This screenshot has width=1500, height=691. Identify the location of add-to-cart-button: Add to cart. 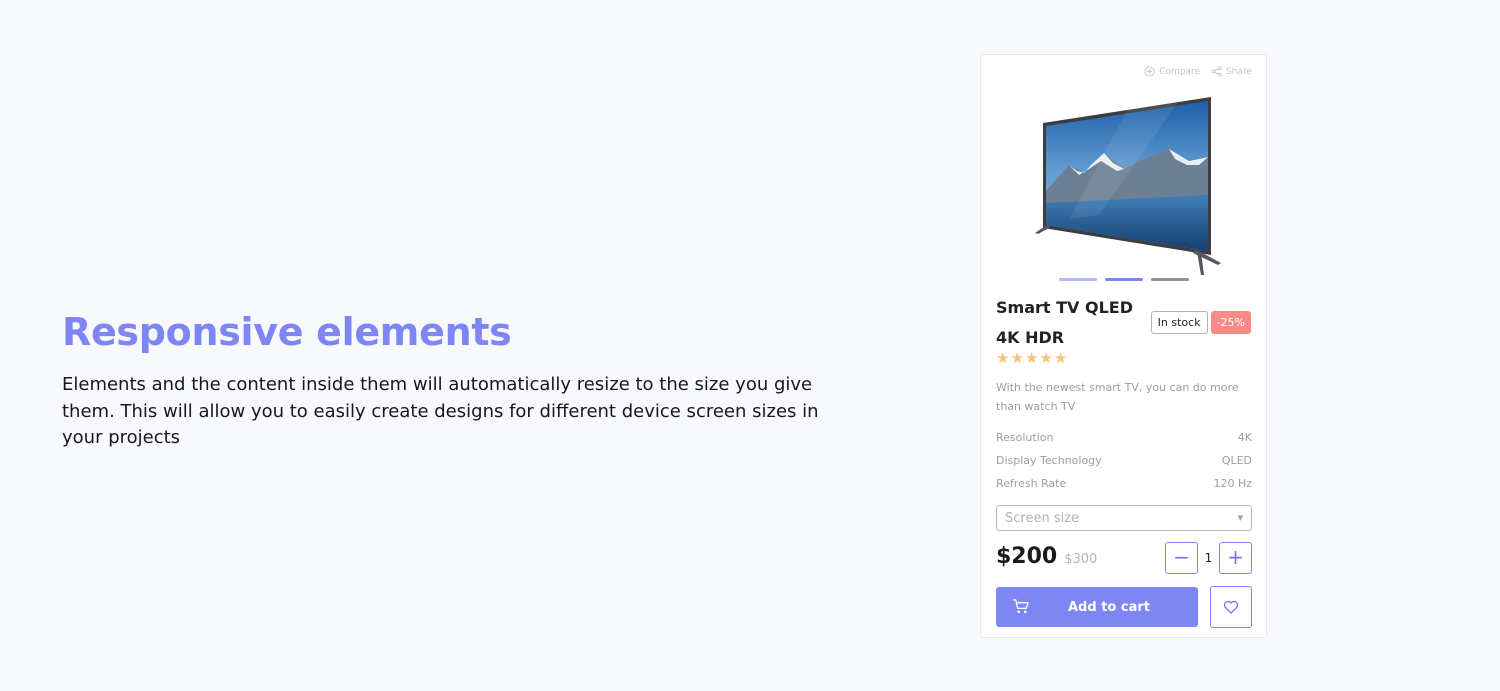
(1097, 607).